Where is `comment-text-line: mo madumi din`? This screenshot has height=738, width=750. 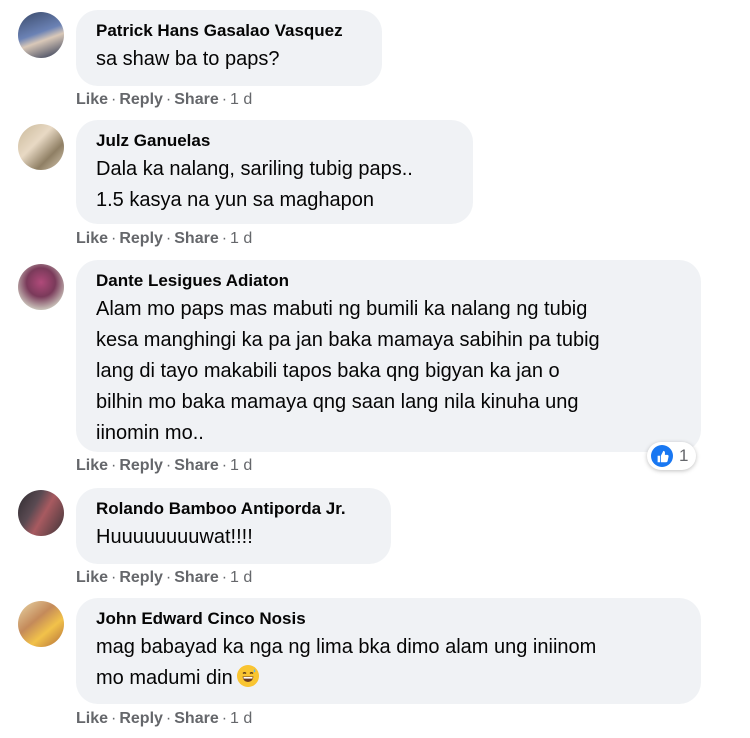 comment-text-line: mo madumi din is located at coordinates (164, 678).